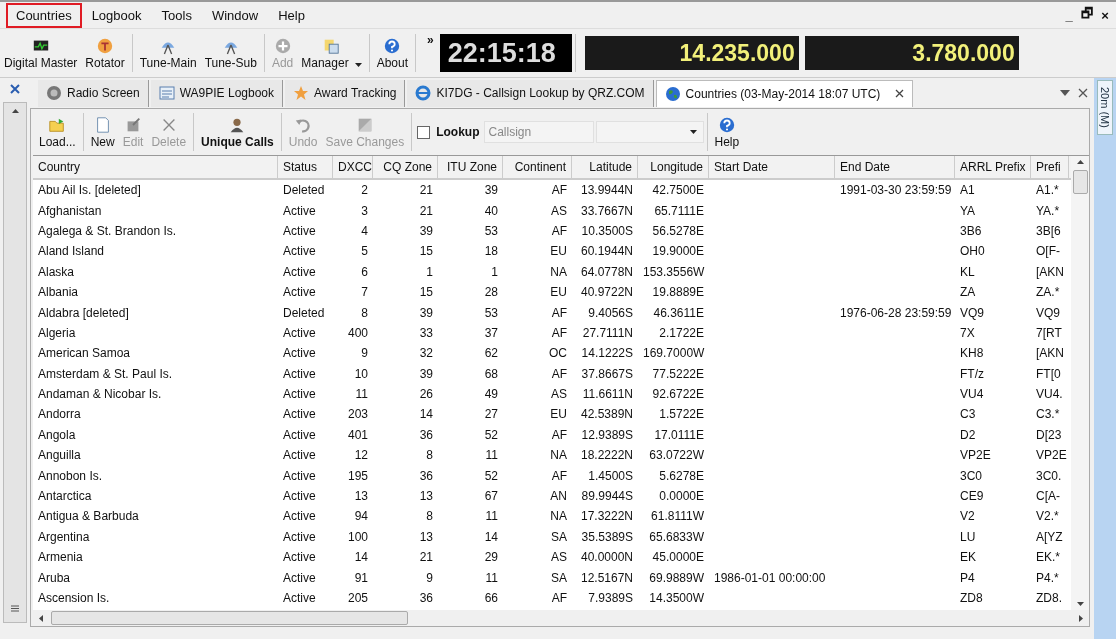  Describe the element at coordinates (1047, 190) in the screenshot. I see `table-cell: A1.*` at that location.